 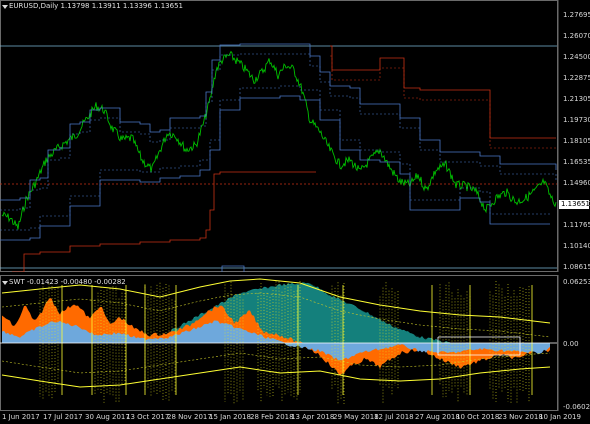 I want to click on indicator-axis-label: 0.06253, so click(x=576, y=282).